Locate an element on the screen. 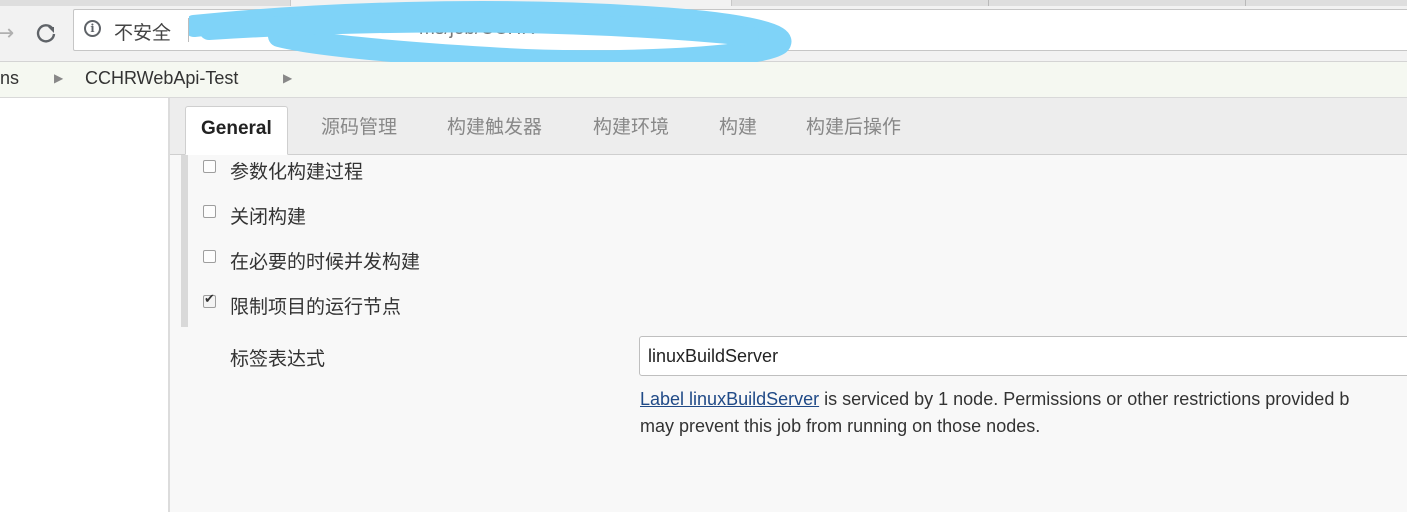 Image resolution: width=1407 pixels, height=512 pixels. forward-icon: → is located at coordinates (10, 33).